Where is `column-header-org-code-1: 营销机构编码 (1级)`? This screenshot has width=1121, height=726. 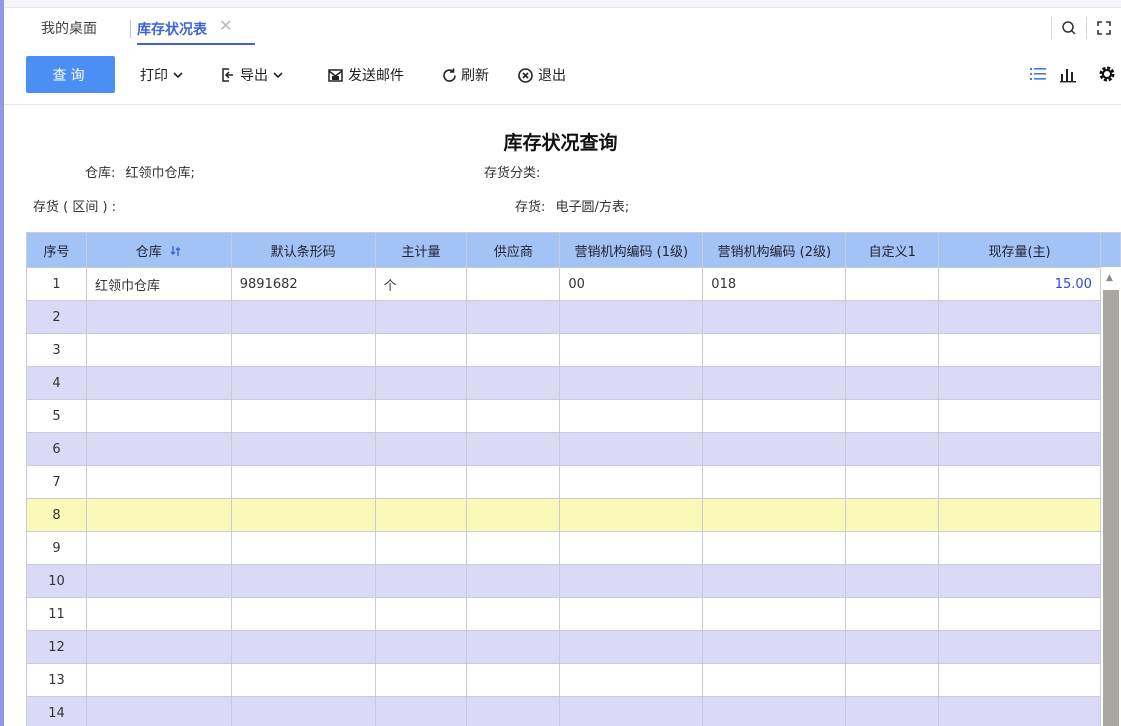 column-header-org-code-1: 营销机构编码 (1级) is located at coordinates (631, 250).